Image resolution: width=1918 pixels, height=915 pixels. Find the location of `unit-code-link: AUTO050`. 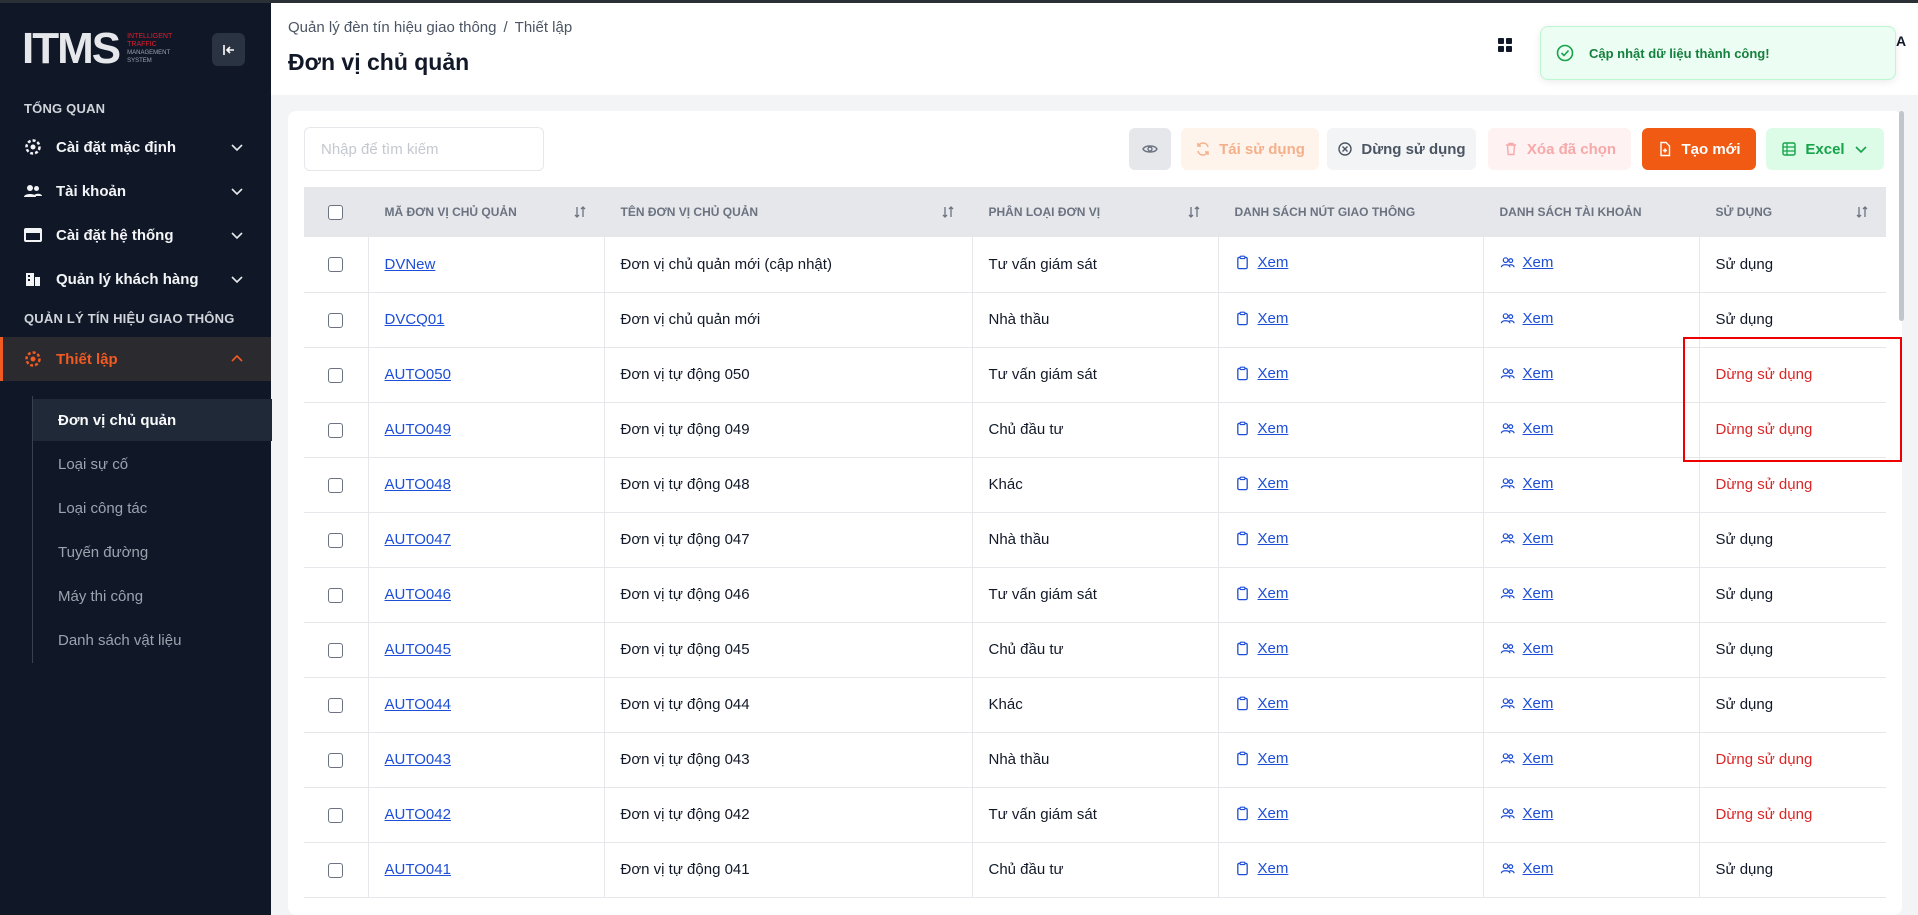

unit-code-link: AUTO050 is located at coordinates (418, 374).